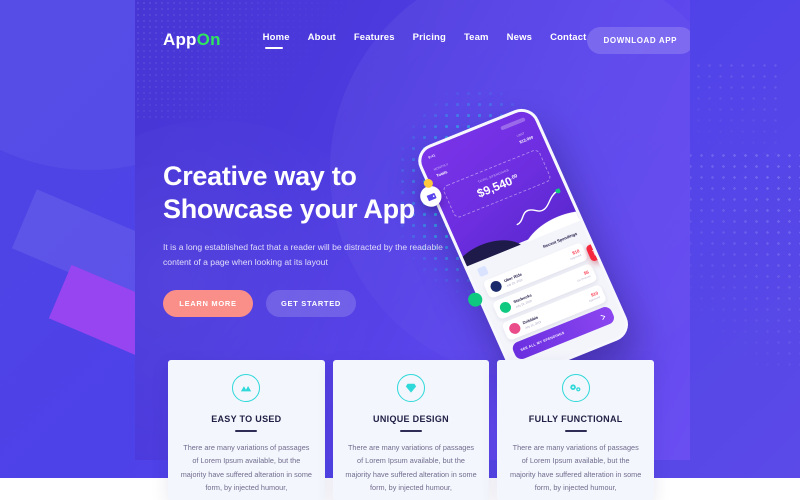  I want to click on phone-monthly-block: MONTHLY Totals, so click(442, 170).